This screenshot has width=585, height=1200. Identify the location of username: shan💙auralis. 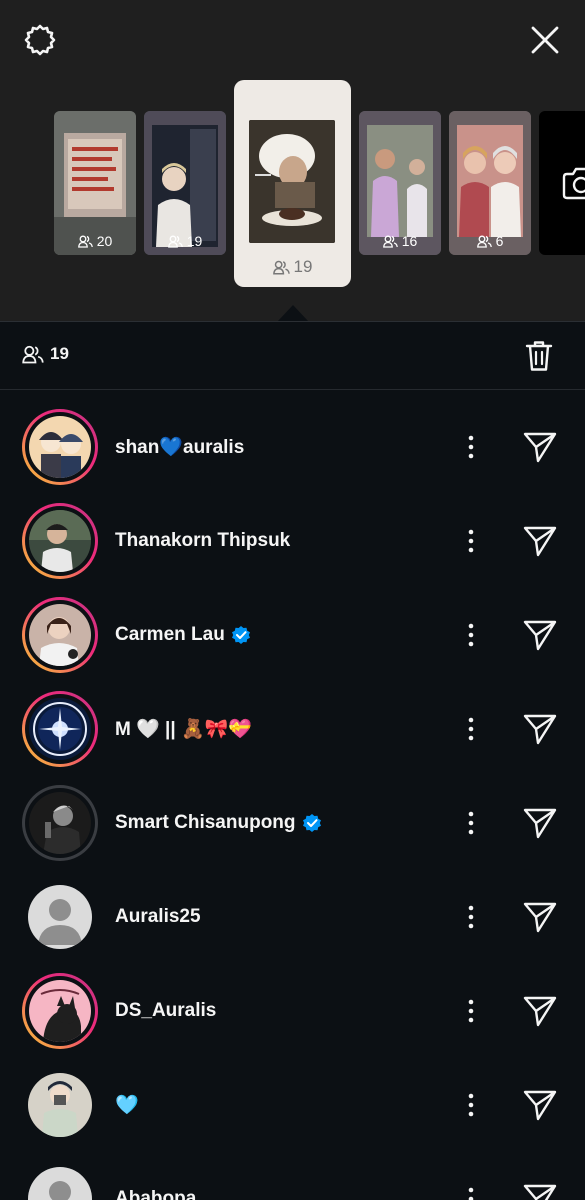
(179, 447).